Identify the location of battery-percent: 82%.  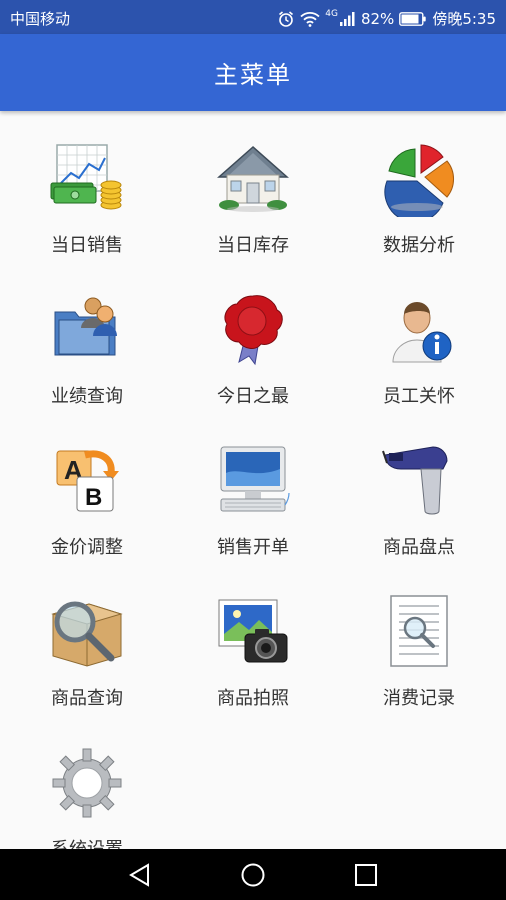
(377, 18).